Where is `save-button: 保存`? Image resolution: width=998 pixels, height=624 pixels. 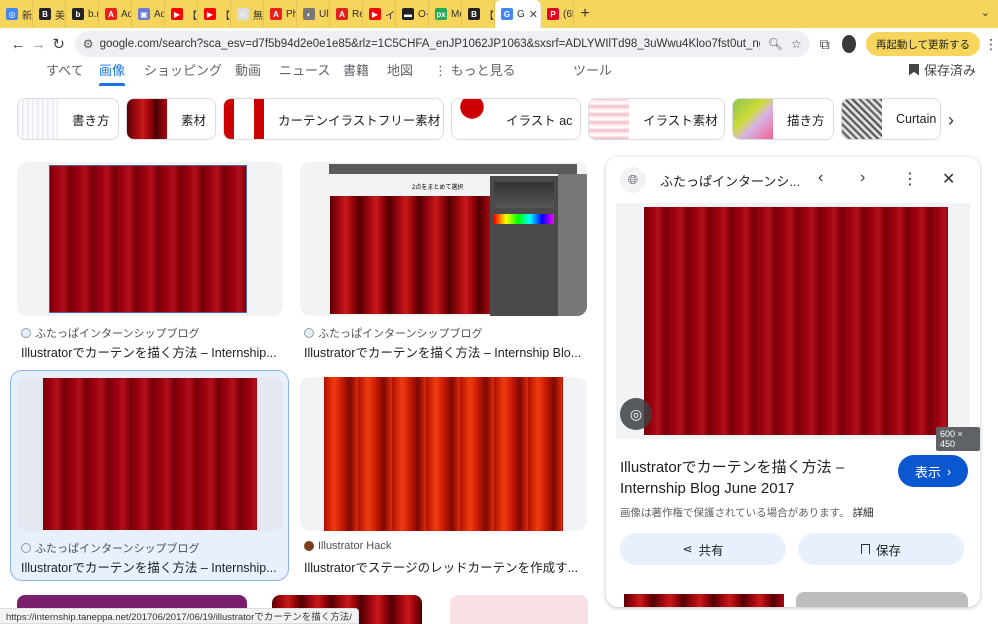
save-button: 保存 is located at coordinates (881, 549).